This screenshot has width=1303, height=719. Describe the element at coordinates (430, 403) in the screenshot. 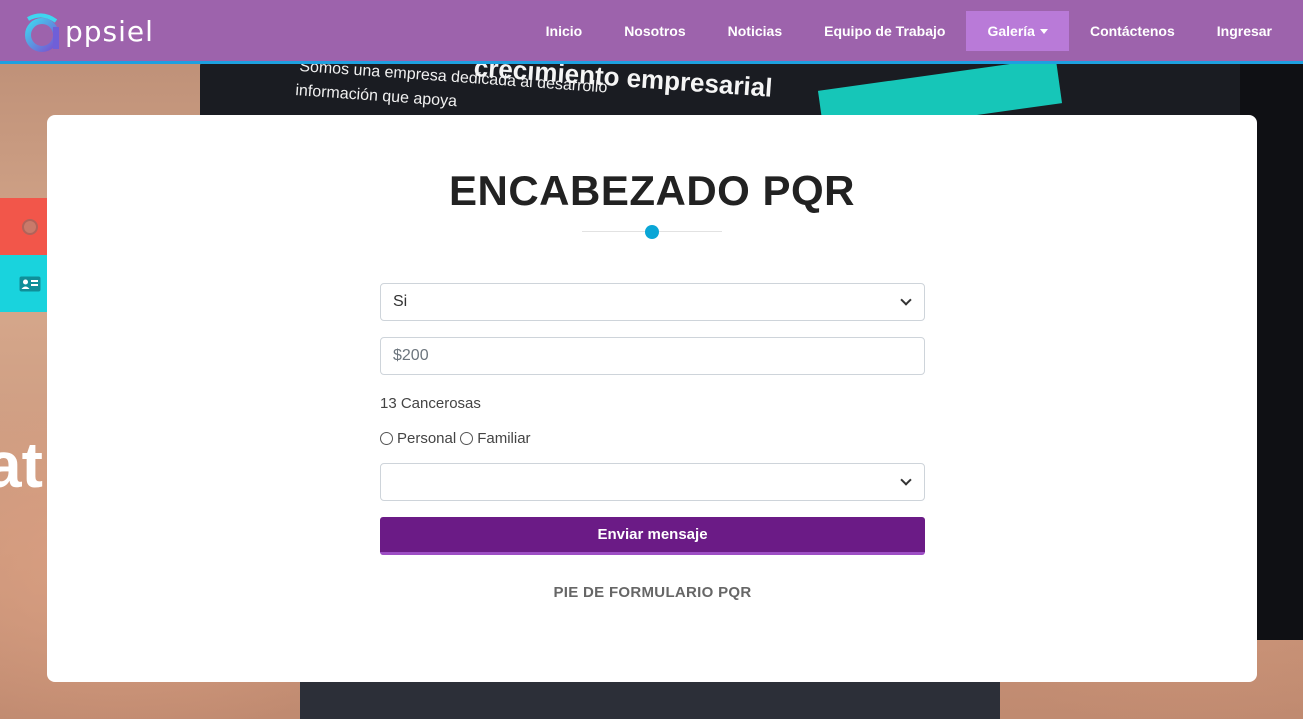

I see `field-label: 13 Cancerosas` at that location.